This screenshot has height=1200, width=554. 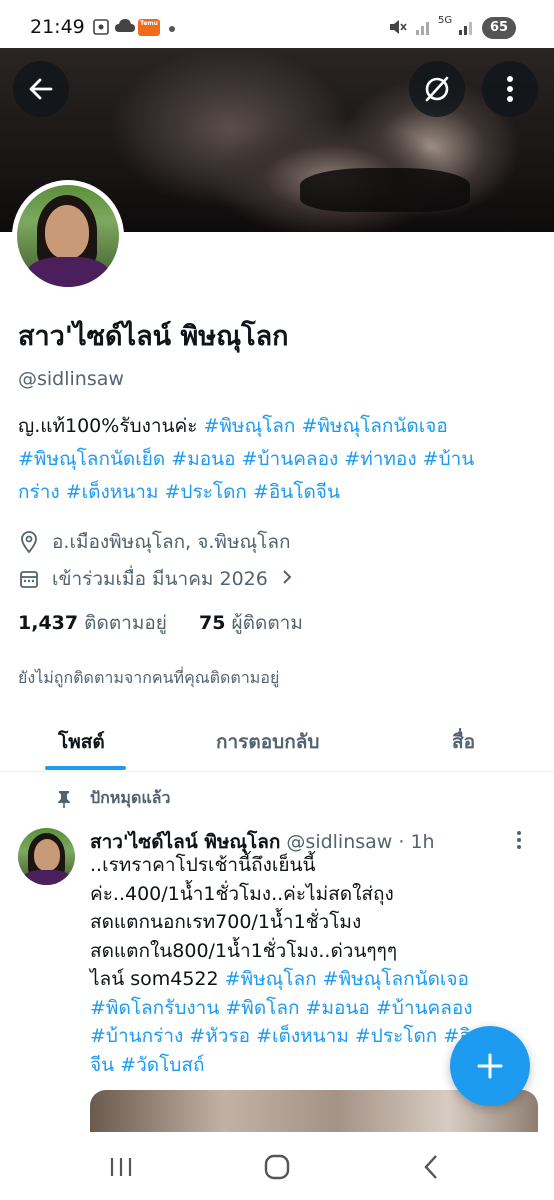 What do you see at coordinates (153, 336) in the screenshot?
I see `display-name: สาว'ไซด์ไลน์ พิษณุโลก` at bounding box center [153, 336].